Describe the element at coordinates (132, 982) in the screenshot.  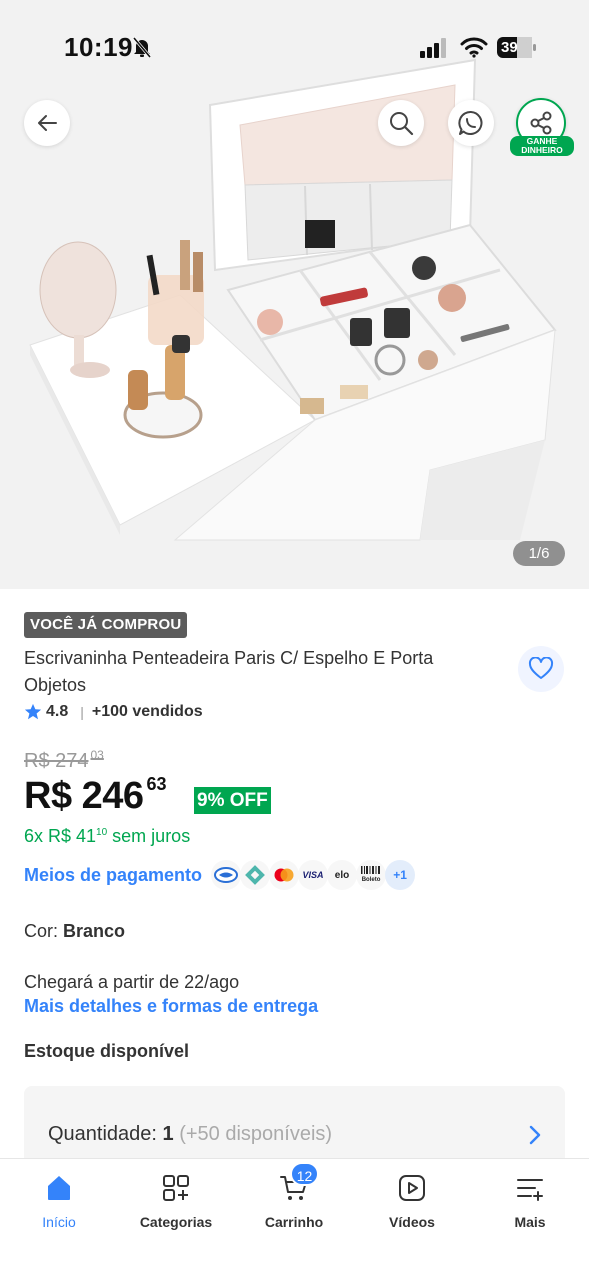
I see `delivery-estimate: Chegará a partir de 22/ago` at that location.